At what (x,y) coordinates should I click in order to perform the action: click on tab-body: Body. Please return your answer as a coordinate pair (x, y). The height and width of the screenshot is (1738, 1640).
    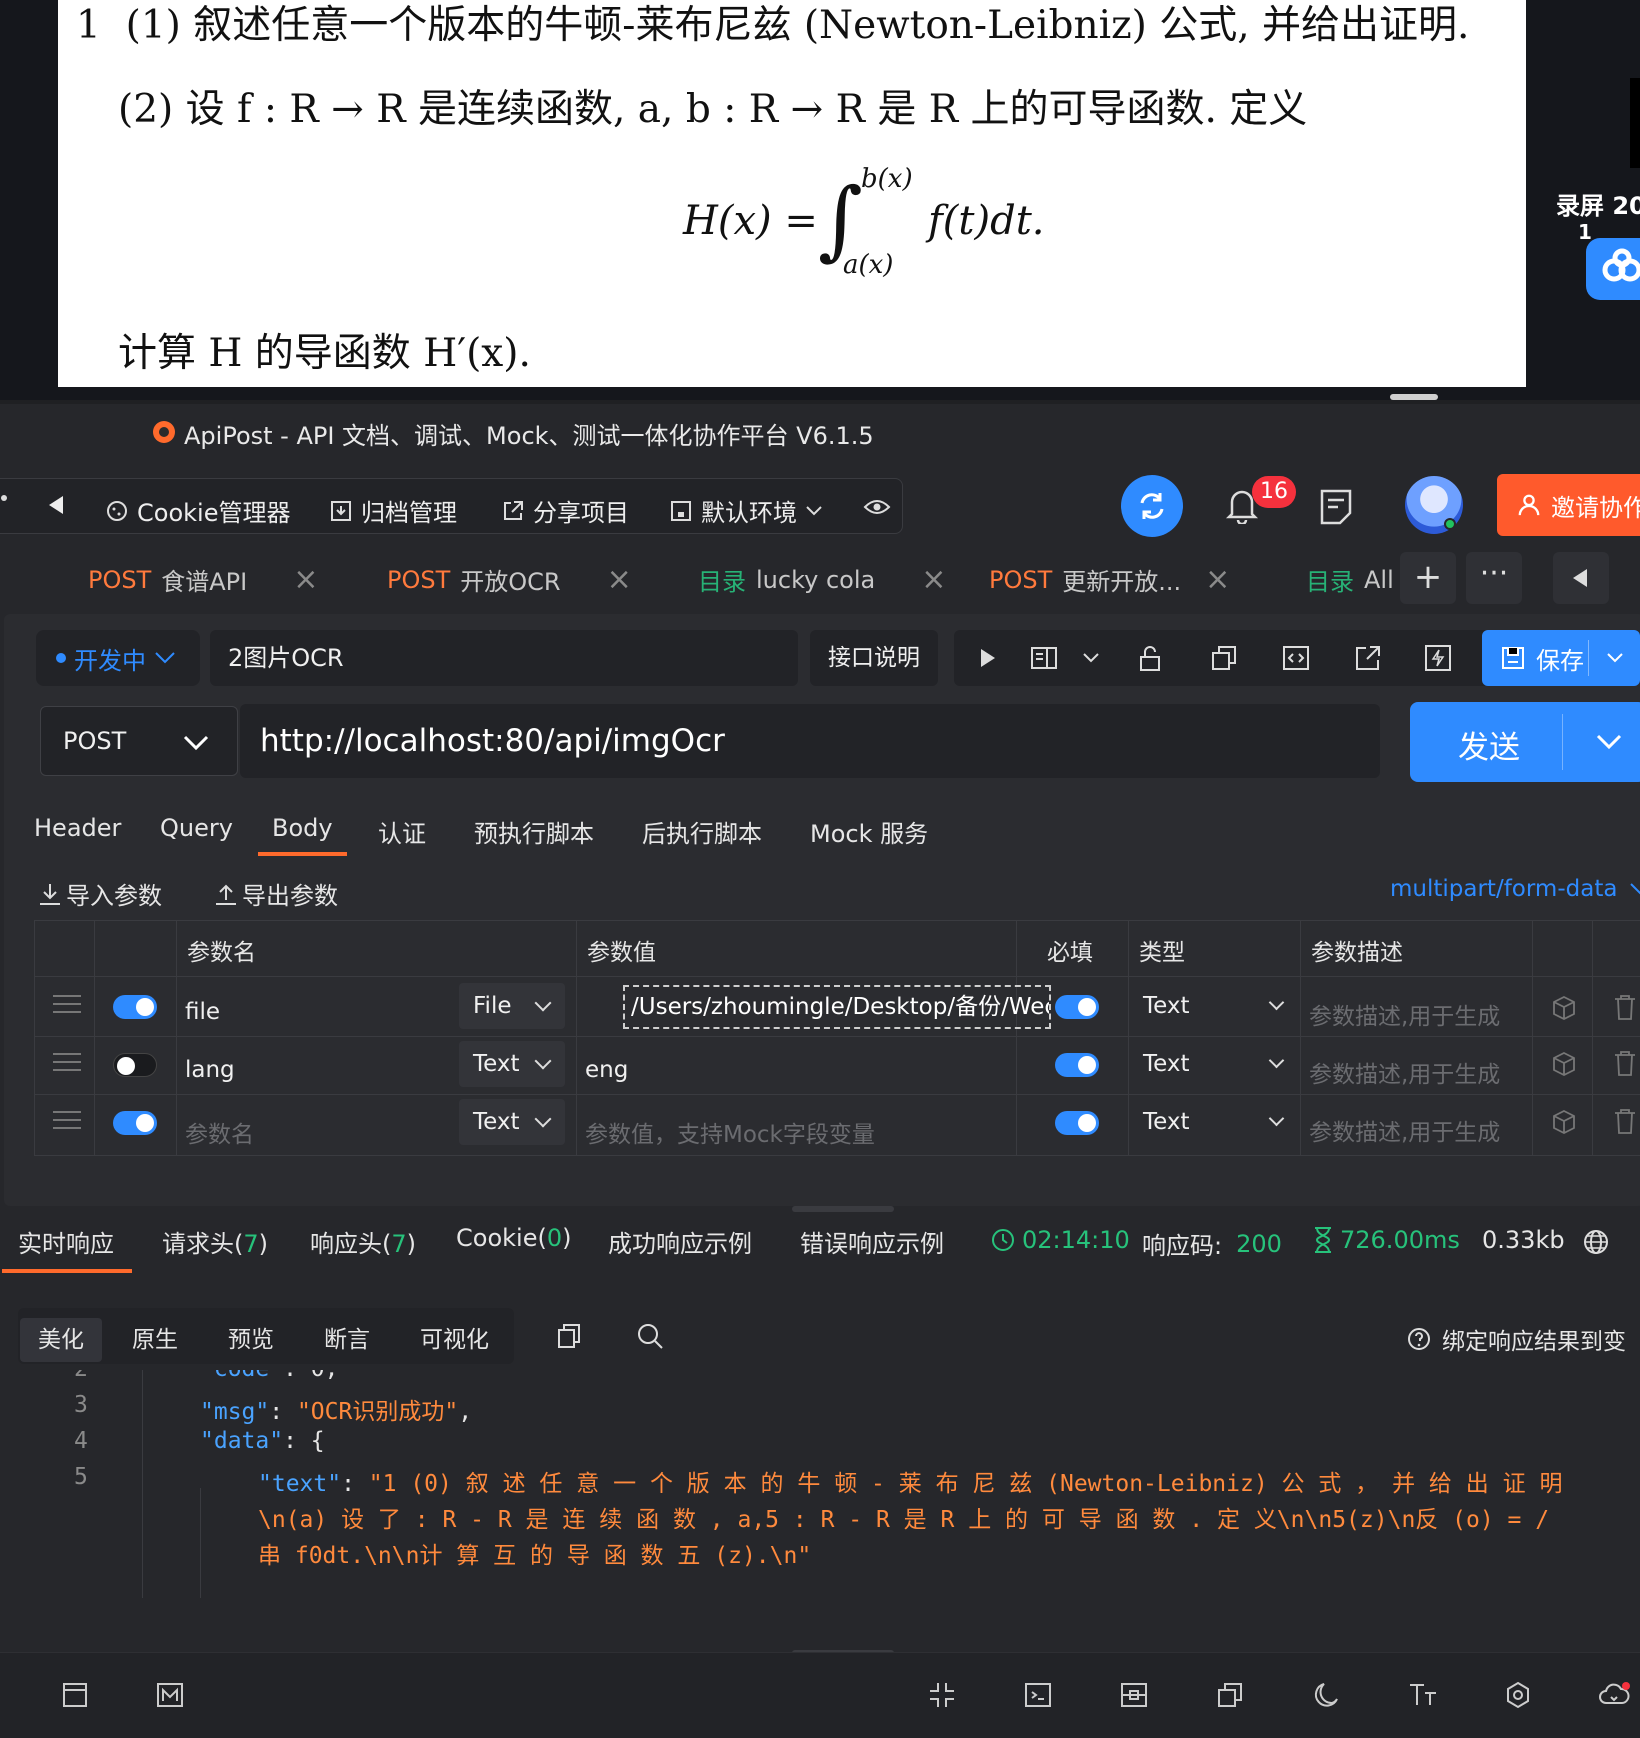
    Looking at the image, I should click on (302, 835).